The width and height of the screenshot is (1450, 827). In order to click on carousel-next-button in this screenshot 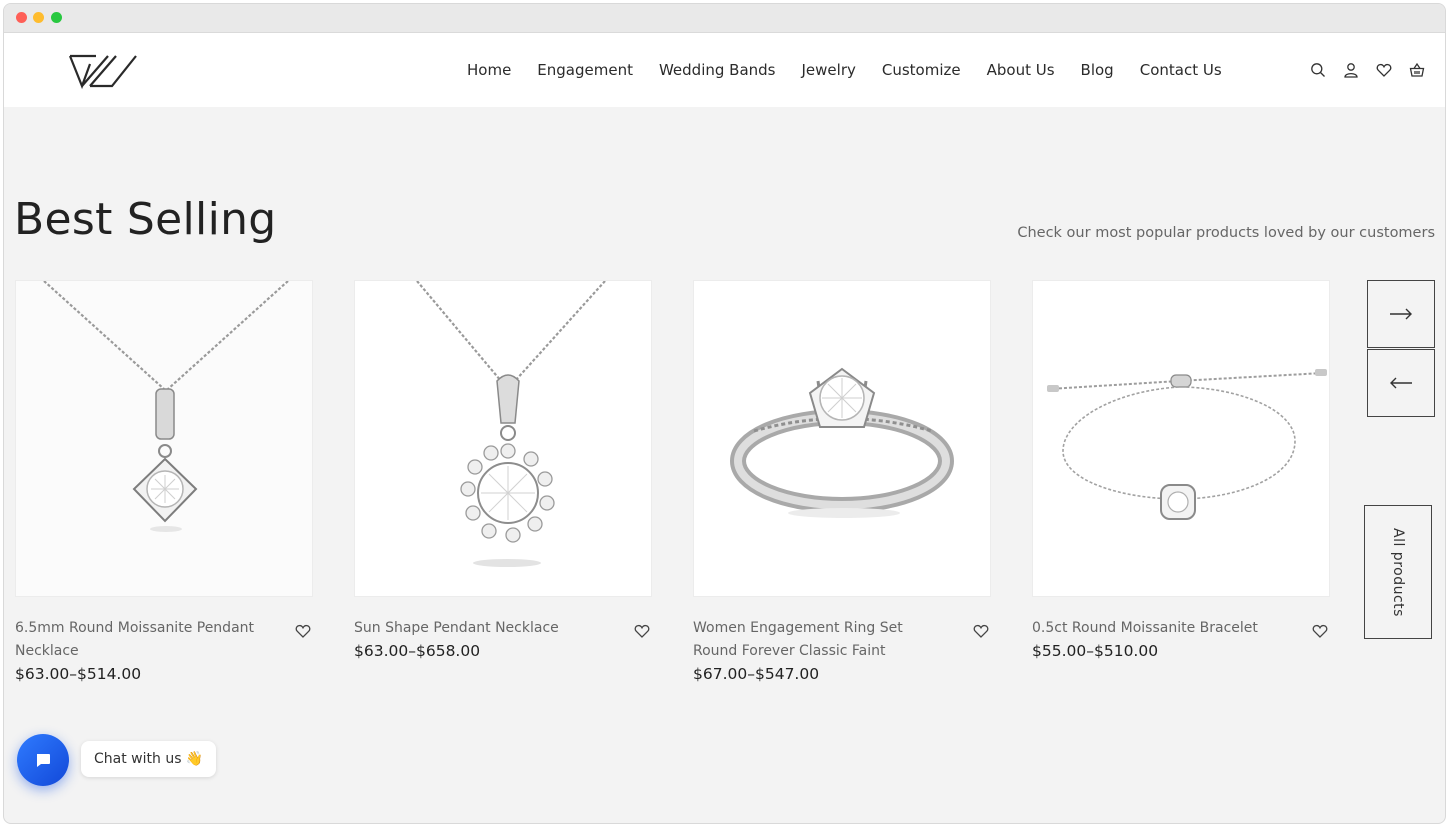, I will do `click(1401, 314)`.